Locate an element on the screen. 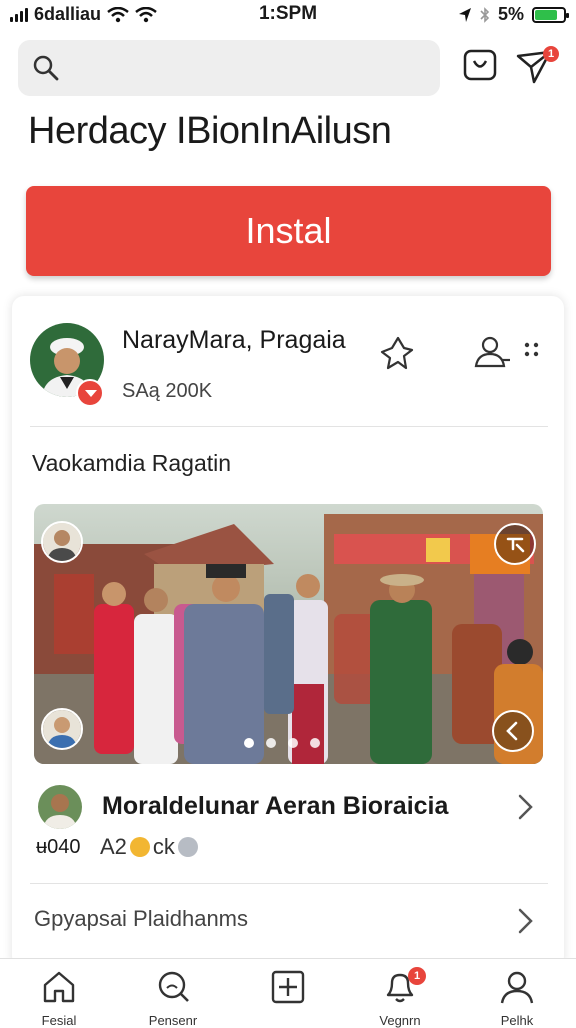 The width and height of the screenshot is (576, 1028). author-meta: SAą 200K is located at coordinates (167, 391).